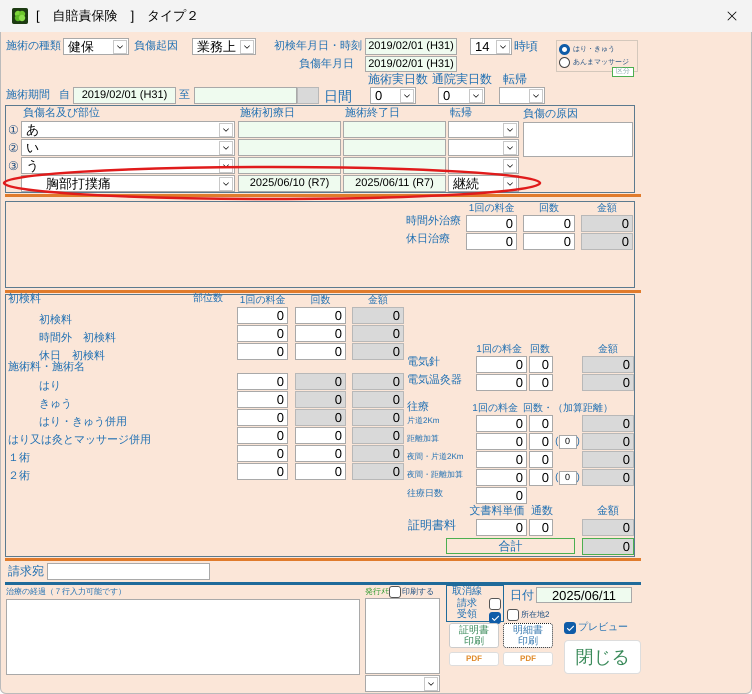 This screenshot has height=694, width=752. What do you see at coordinates (338, 96) in the screenshot?
I see `field-label: 日間` at bounding box center [338, 96].